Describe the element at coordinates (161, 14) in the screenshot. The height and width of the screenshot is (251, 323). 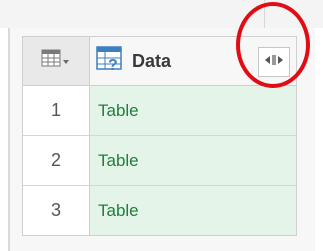
I see `top-strip` at that location.